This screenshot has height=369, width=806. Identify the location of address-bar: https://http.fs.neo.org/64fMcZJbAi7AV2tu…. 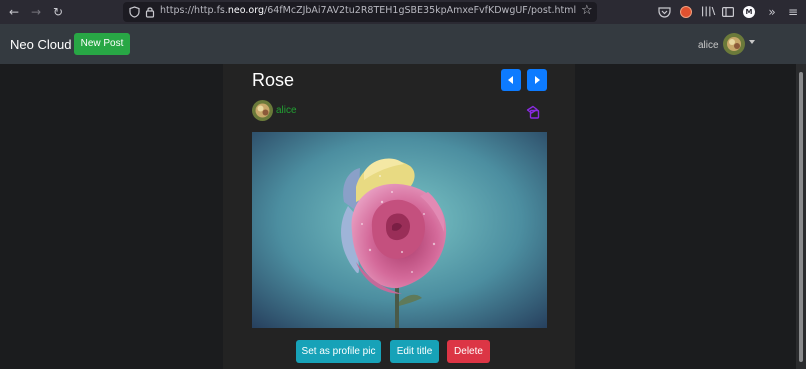
(360, 12).